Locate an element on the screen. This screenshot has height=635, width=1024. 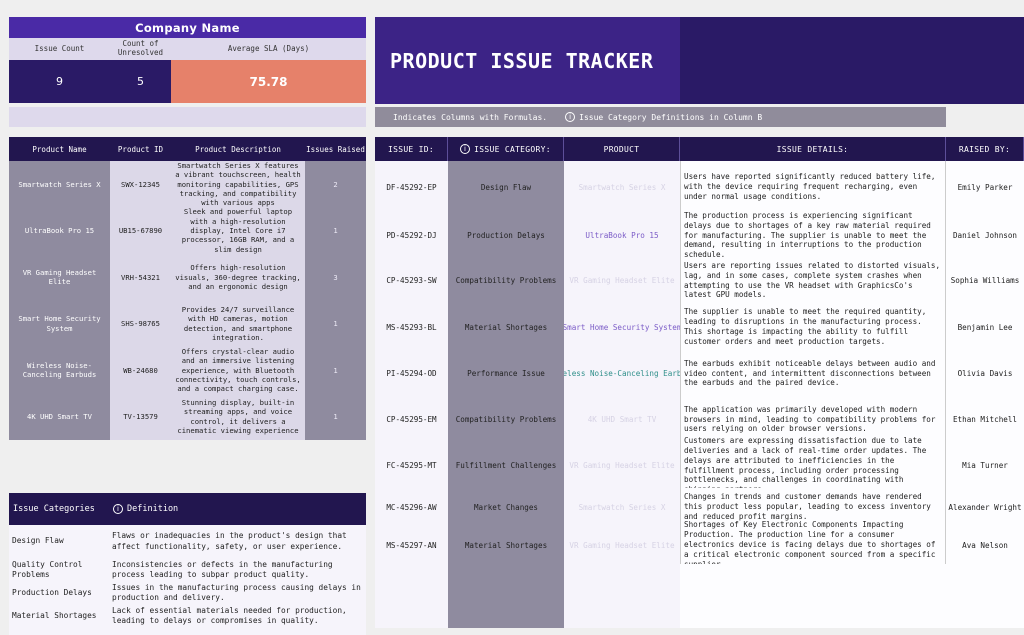
issue-id-cell: PI-45294-OD is located at coordinates (411, 373).